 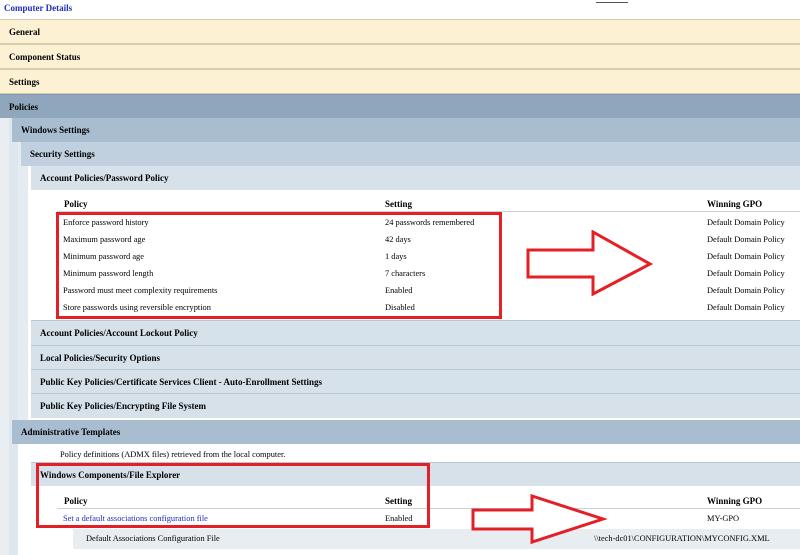 What do you see at coordinates (400, 106) in the screenshot?
I see `section-policies: Policies` at bounding box center [400, 106].